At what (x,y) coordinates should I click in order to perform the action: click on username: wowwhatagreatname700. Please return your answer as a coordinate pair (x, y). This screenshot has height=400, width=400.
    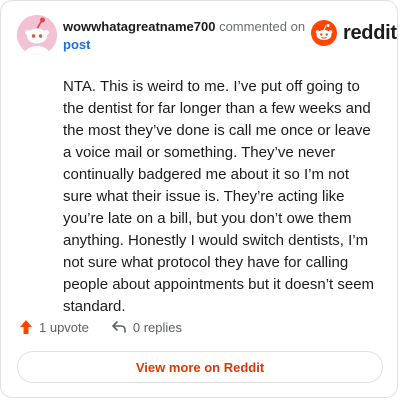
    Looking at the image, I should click on (139, 26).